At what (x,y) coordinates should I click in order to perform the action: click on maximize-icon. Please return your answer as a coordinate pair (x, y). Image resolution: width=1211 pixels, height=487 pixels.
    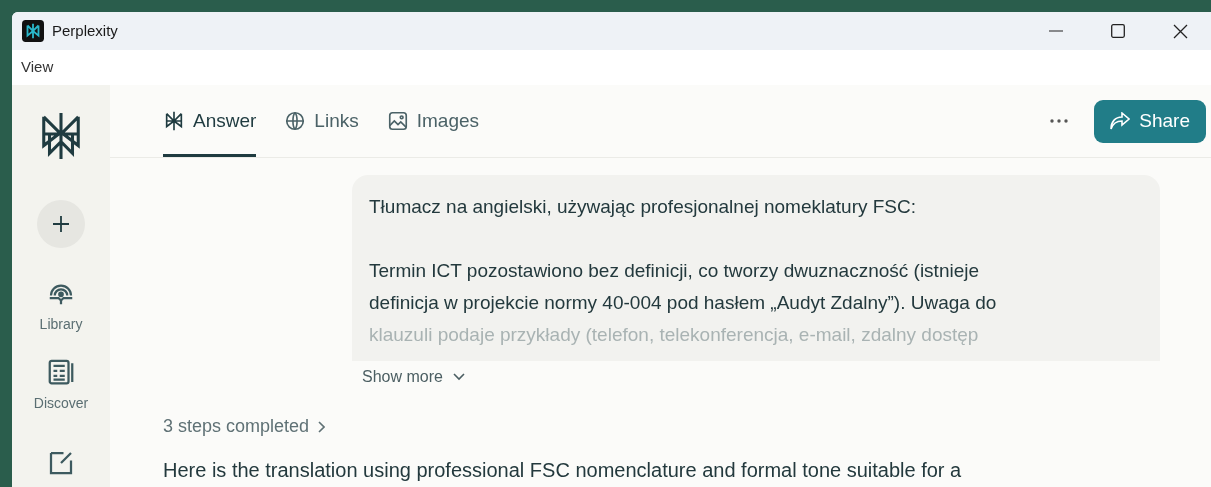
    Looking at the image, I should click on (1118, 31).